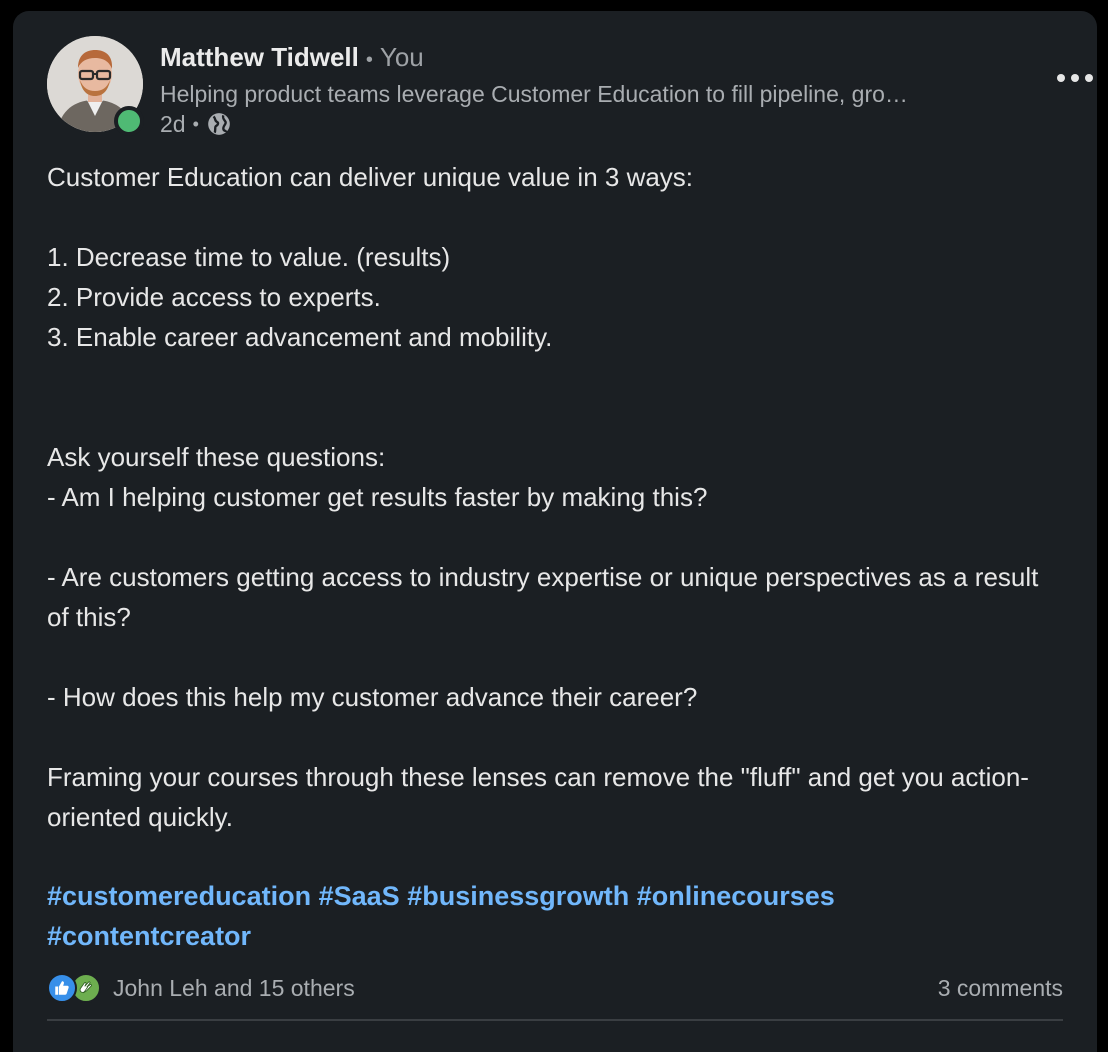  I want to click on hashtag-link: #onlinecourses, so click(736, 896).